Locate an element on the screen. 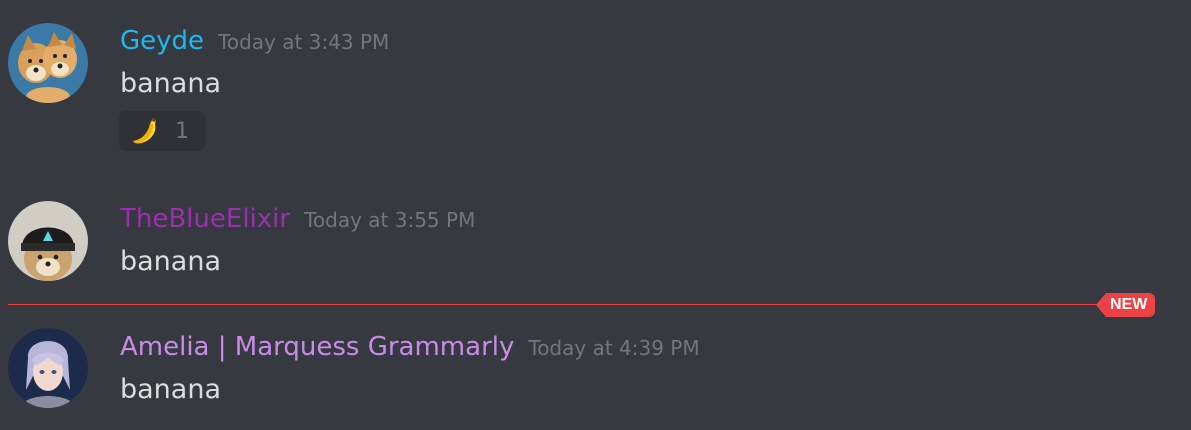 This screenshot has width=1191, height=430. doge-avatar-icon is located at coordinates (48, 63).